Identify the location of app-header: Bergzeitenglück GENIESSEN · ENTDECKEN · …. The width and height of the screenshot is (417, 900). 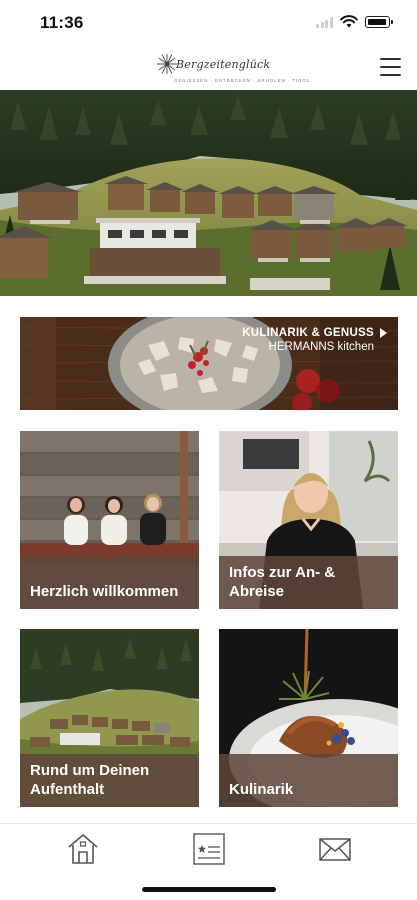
(208, 67).